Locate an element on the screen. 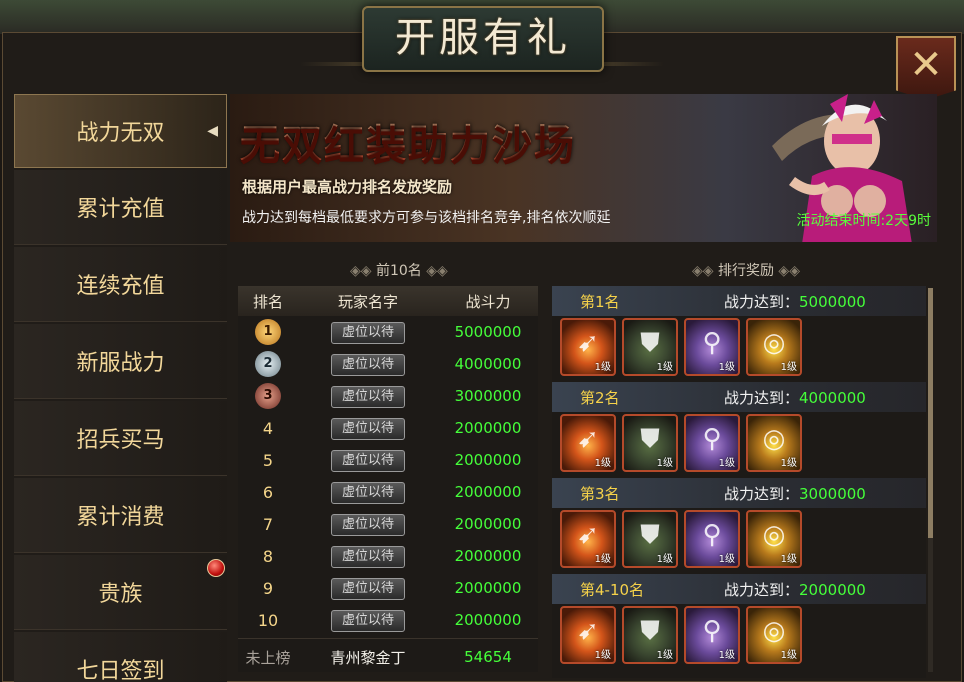  sidebar-item-cumulative-spend: 累计消费 is located at coordinates (120, 515).